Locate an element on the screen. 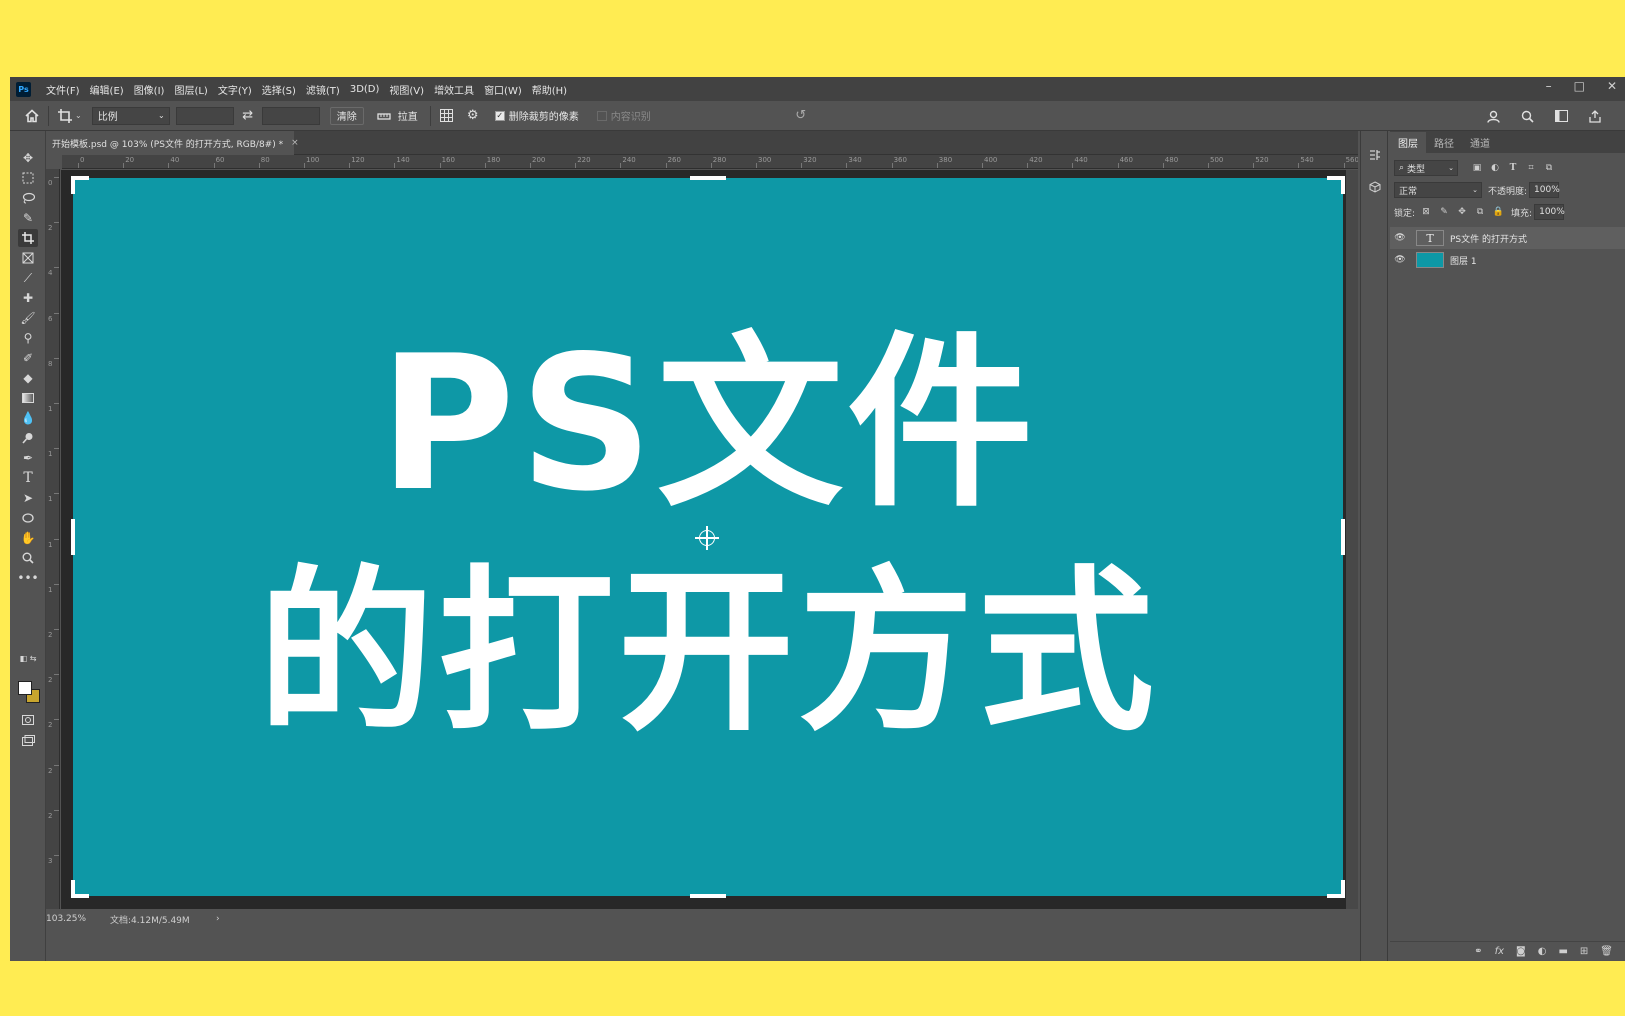 This screenshot has height=1016, width=1625. ellipse-tool-icon is located at coordinates (28, 518).